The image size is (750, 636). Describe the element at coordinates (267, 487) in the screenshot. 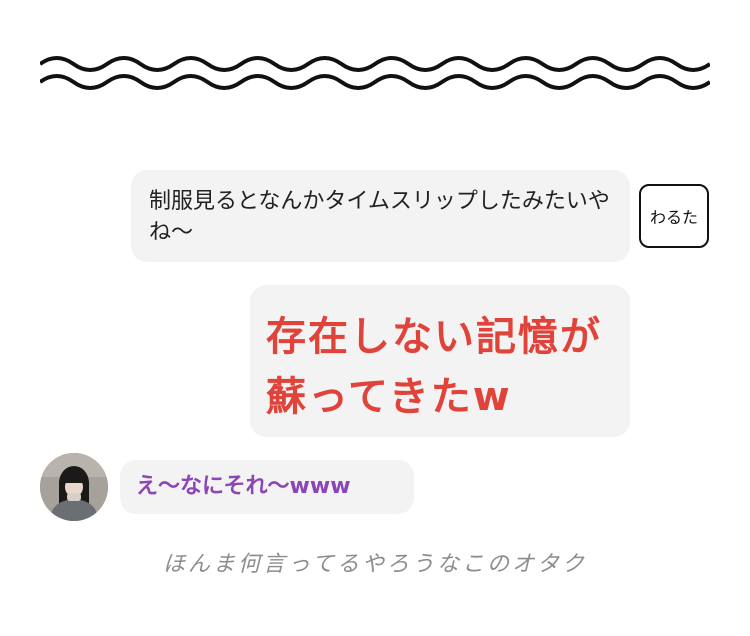

I see `message-bubble-3: え〜なにそれ〜www` at that location.